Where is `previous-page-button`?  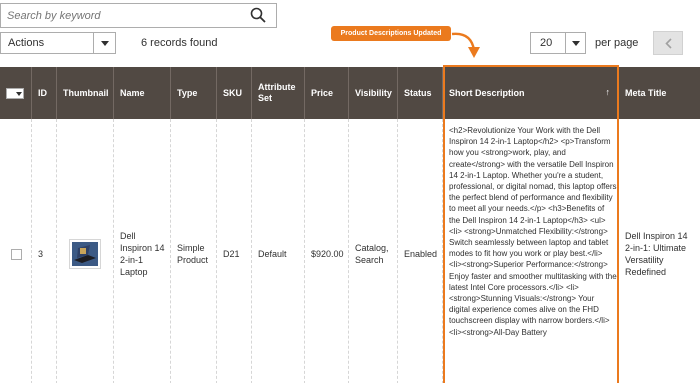
previous-page-button is located at coordinates (668, 43).